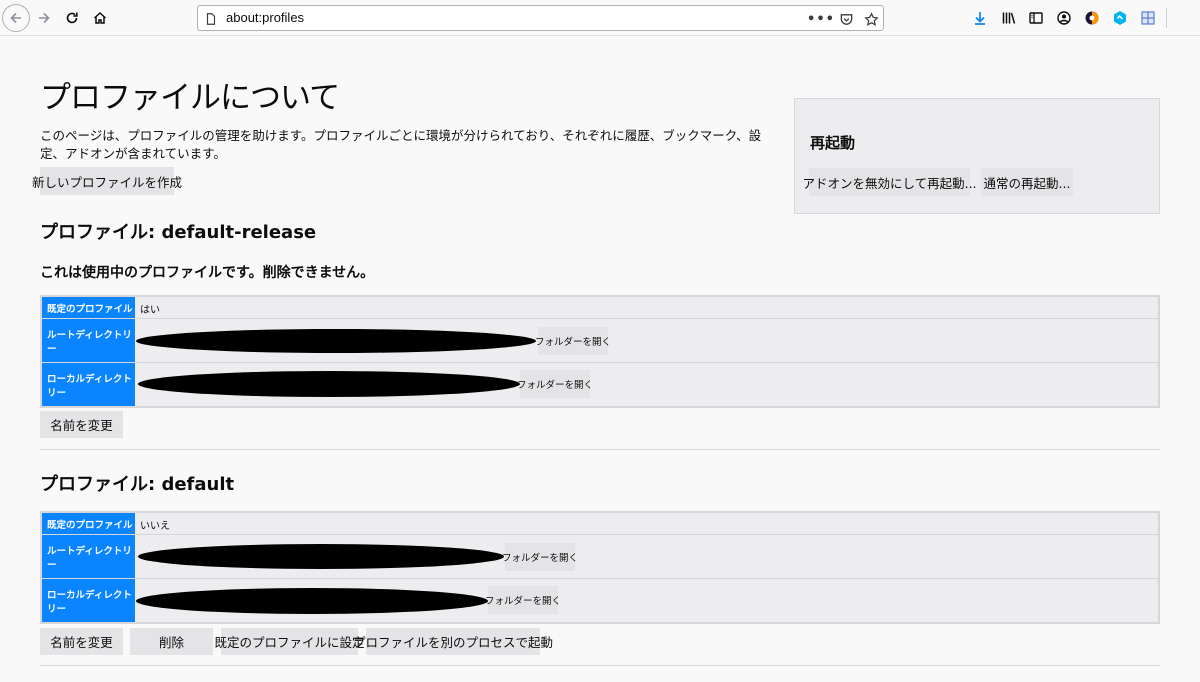 The height and width of the screenshot is (682, 1200). I want to click on home-button, so click(100, 18).